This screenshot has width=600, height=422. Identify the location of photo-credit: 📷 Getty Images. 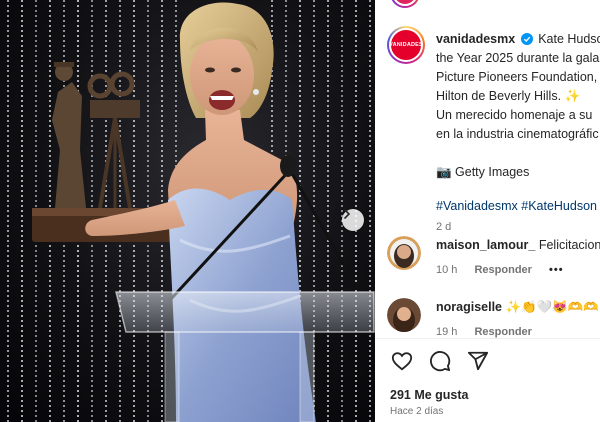
(483, 172).